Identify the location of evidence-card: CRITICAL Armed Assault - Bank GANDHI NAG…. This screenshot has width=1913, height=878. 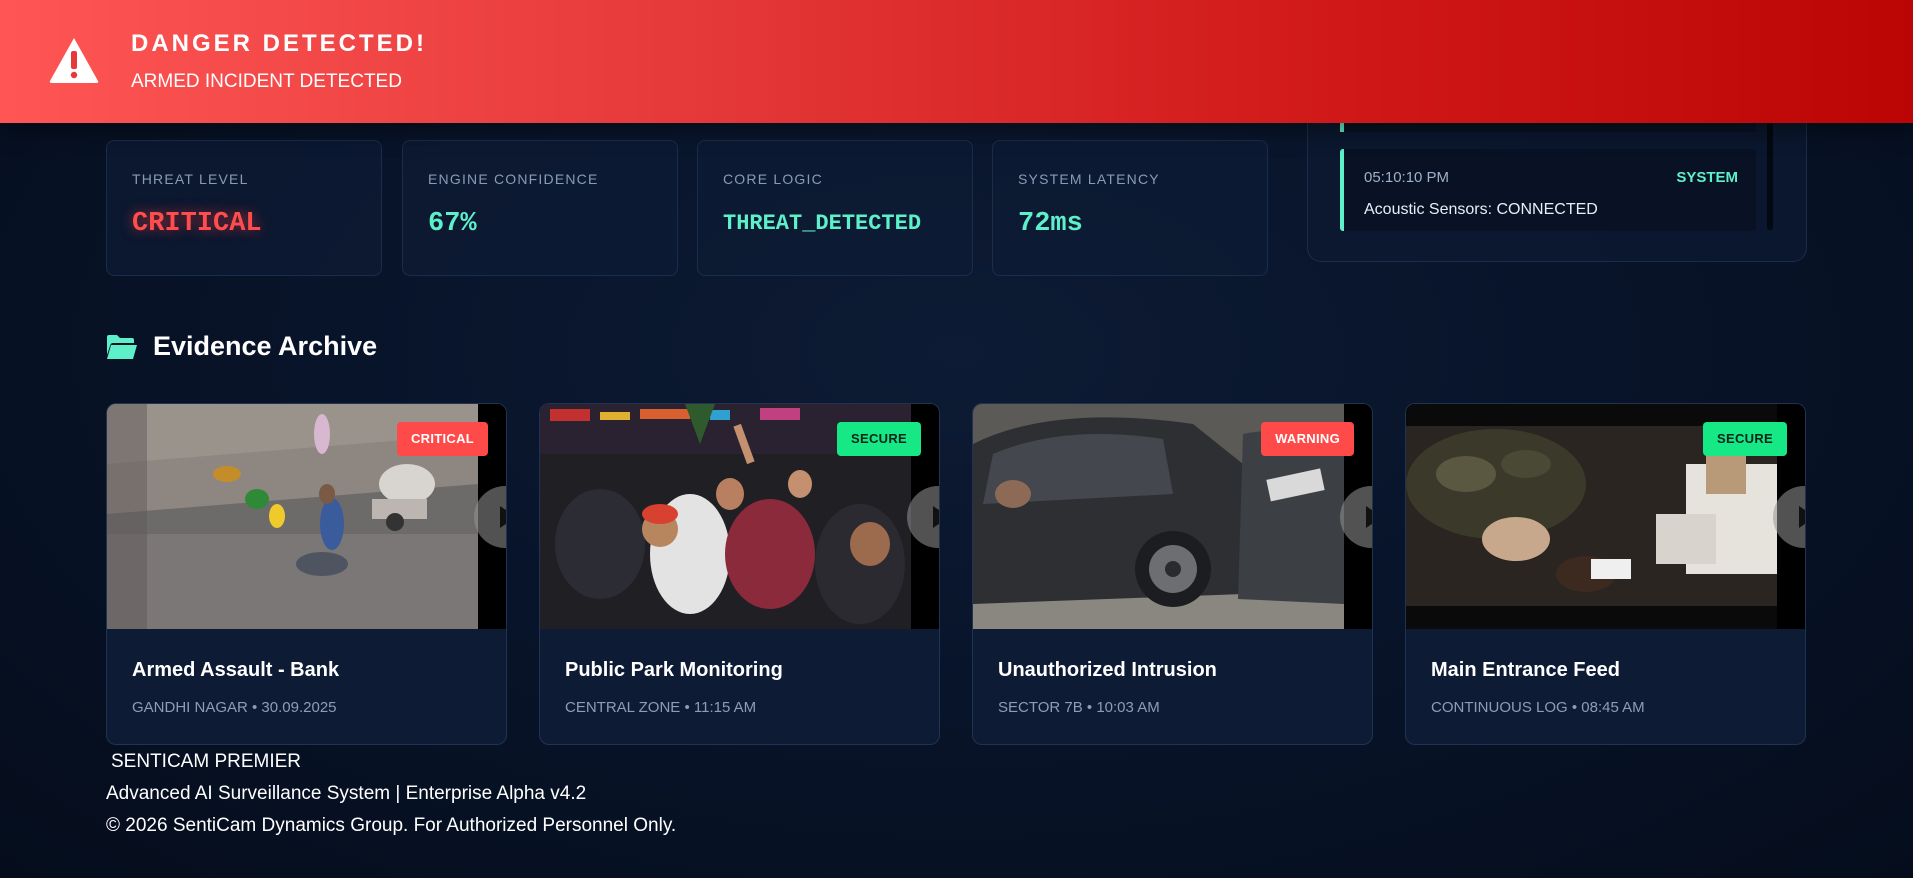
(306, 574).